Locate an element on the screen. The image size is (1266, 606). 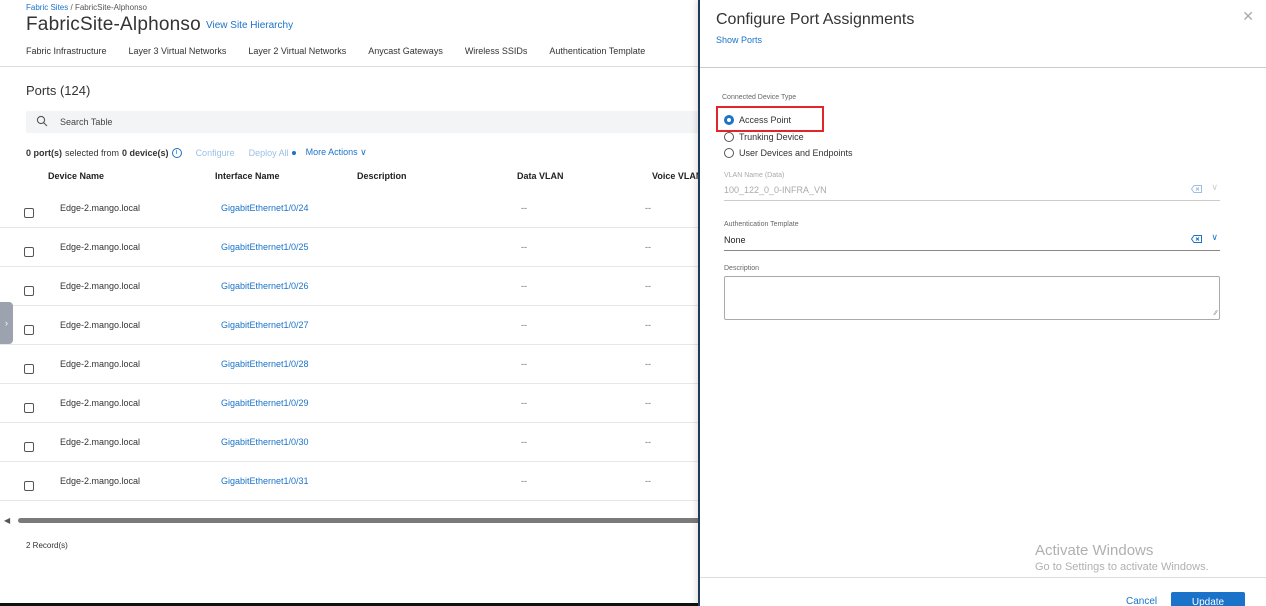
more-actions-menu: More Actions ∨ is located at coordinates (336, 152).